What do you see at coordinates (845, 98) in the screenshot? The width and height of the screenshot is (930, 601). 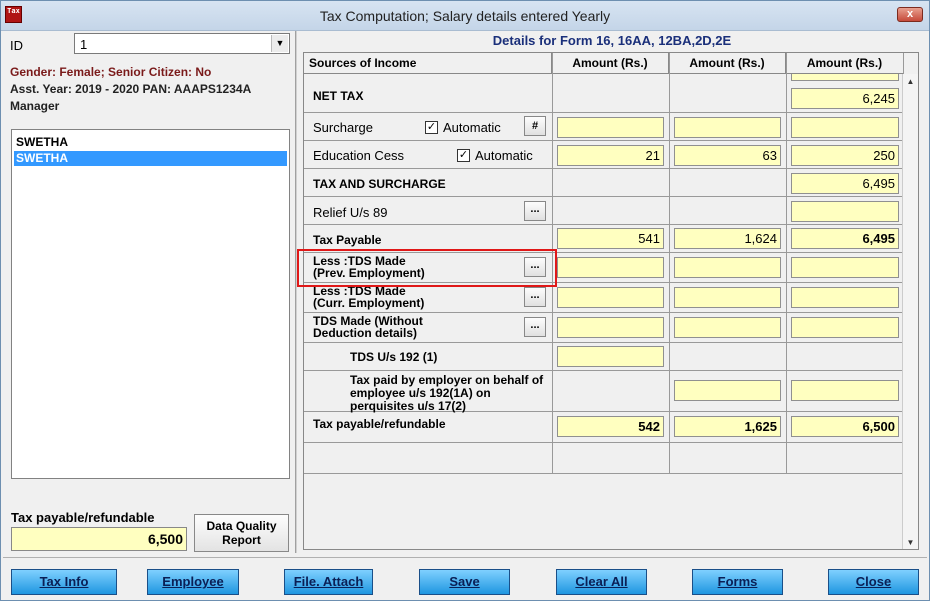 I see `net-tax-c3: 6,245` at bounding box center [845, 98].